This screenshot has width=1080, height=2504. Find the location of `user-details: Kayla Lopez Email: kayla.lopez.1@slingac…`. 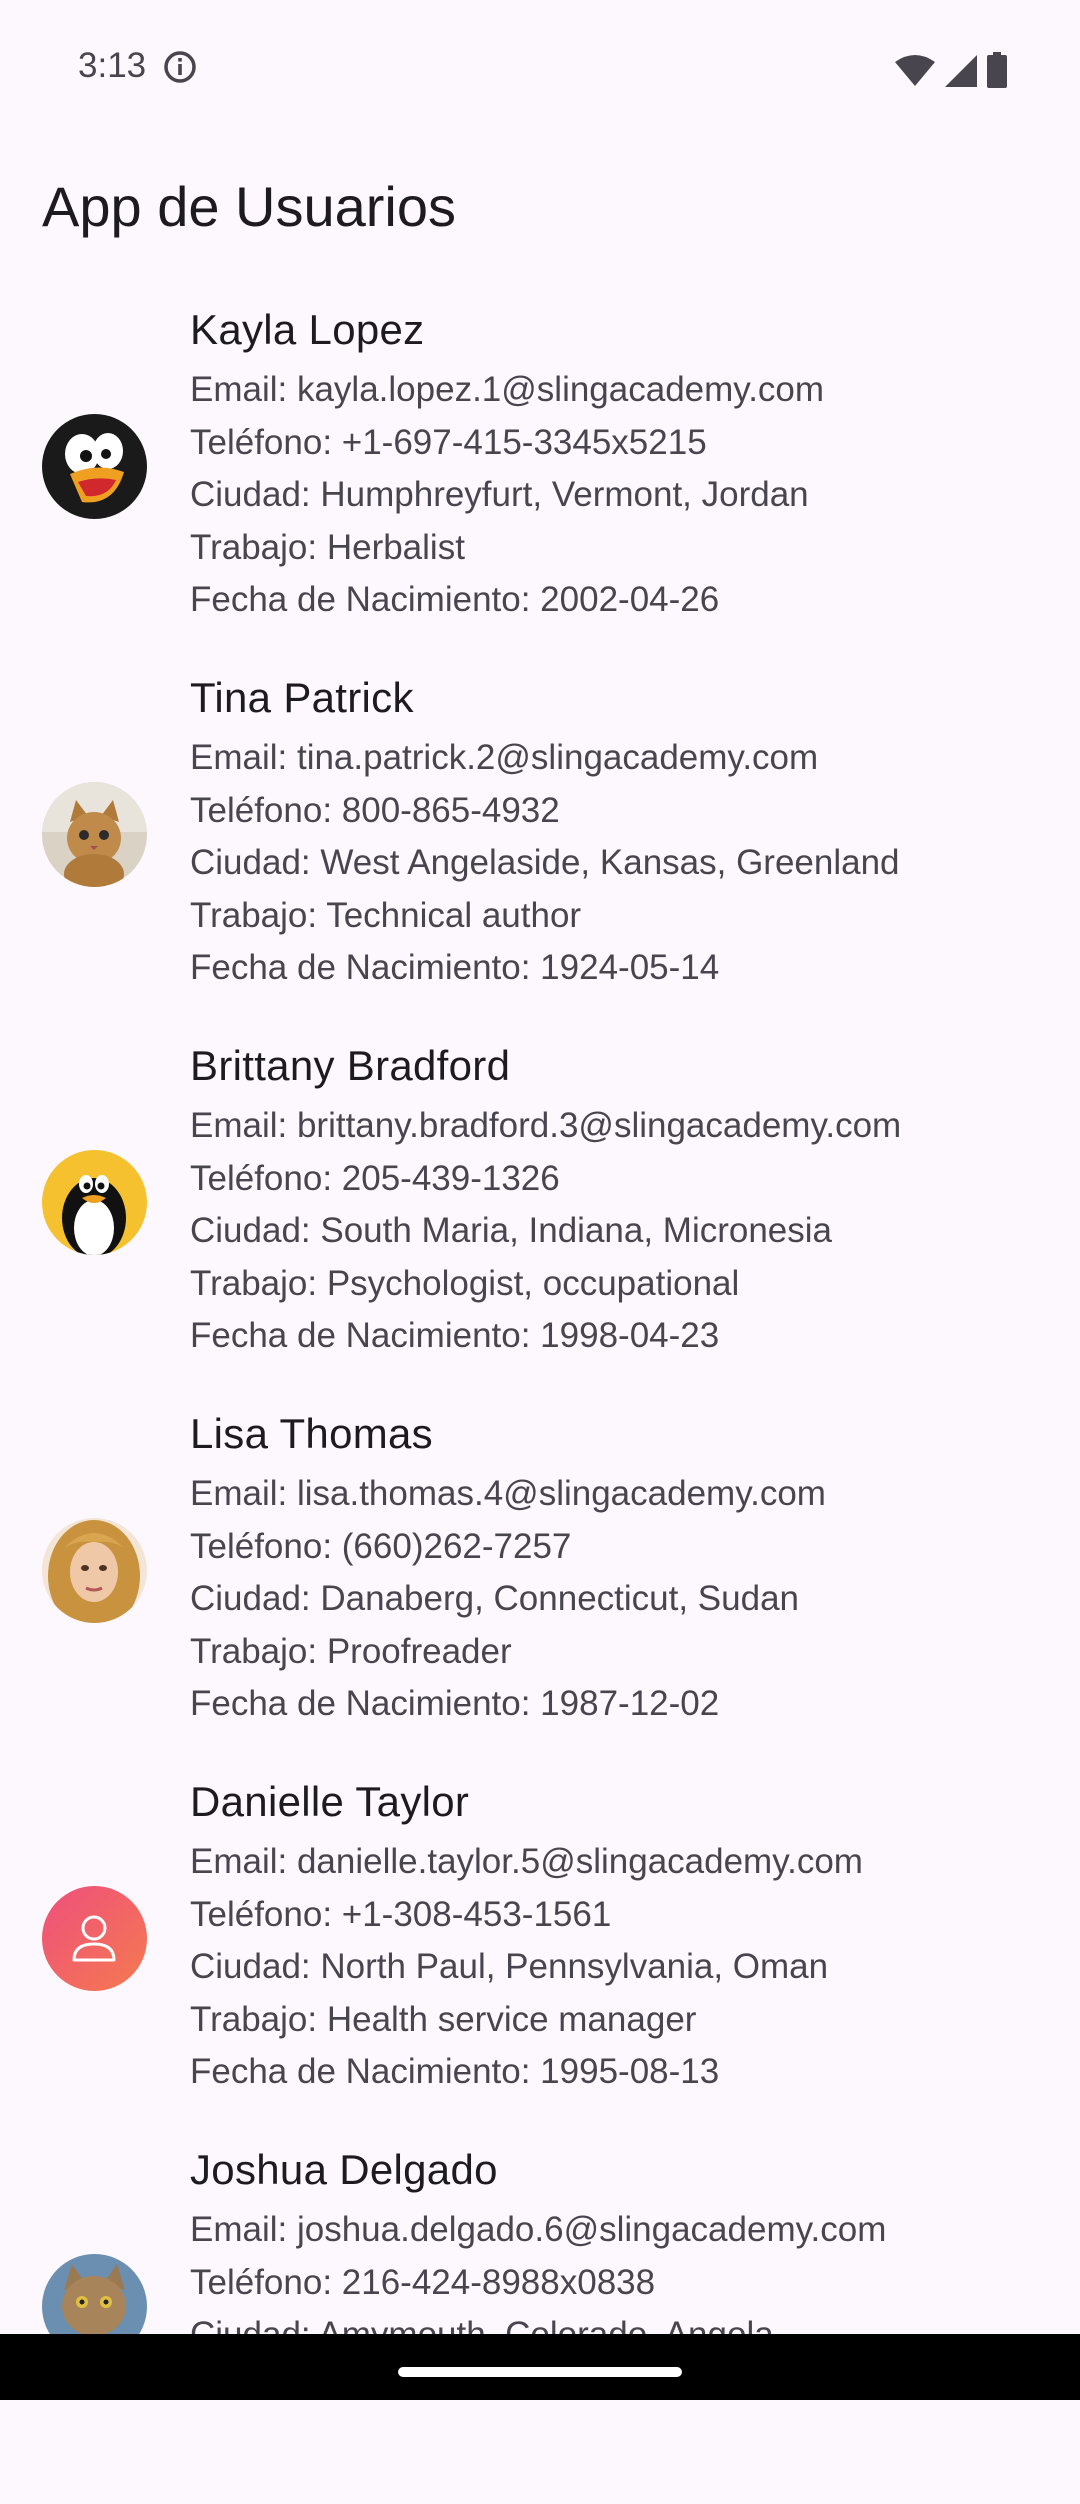

user-details: Kayla Lopez Email: kayla.lopez.1@slingac… is located at coordinates (620, 466).